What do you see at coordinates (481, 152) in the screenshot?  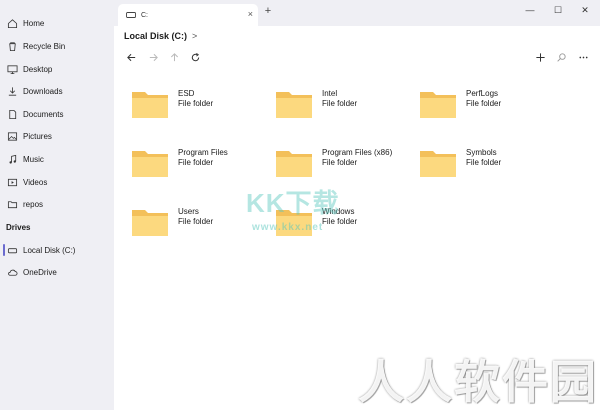 I see `folder-name: Symbols` at bounding box center [481, 152].